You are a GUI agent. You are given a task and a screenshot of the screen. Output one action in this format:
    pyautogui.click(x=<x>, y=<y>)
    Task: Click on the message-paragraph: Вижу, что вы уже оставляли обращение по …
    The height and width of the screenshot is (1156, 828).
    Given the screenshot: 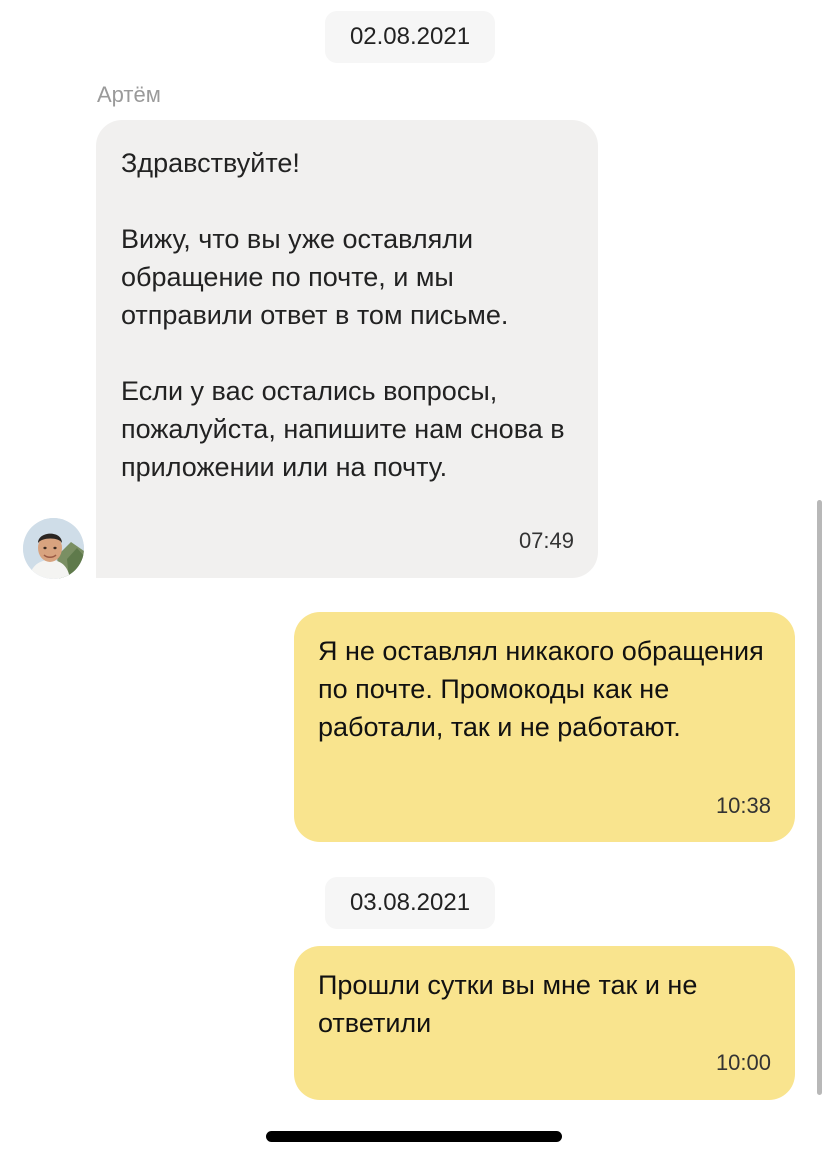 What is the action you would take?
    pyautogui.click(x=315, y=277)
    